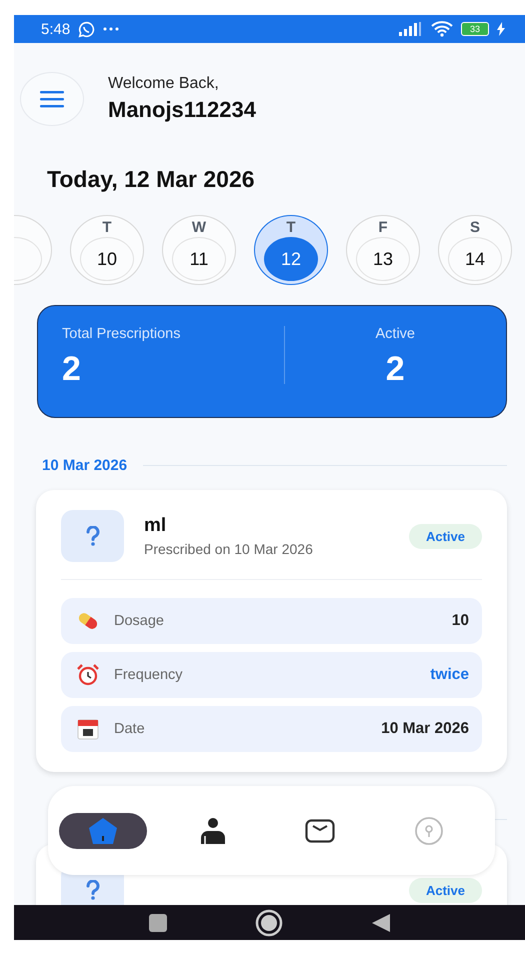 Image resolution: width=525 pixels, height=955 pixels. What do you see at coordinates (130, 729) in the screenshot?
I see `detail-label: Date` at bounding box center [130, 729].